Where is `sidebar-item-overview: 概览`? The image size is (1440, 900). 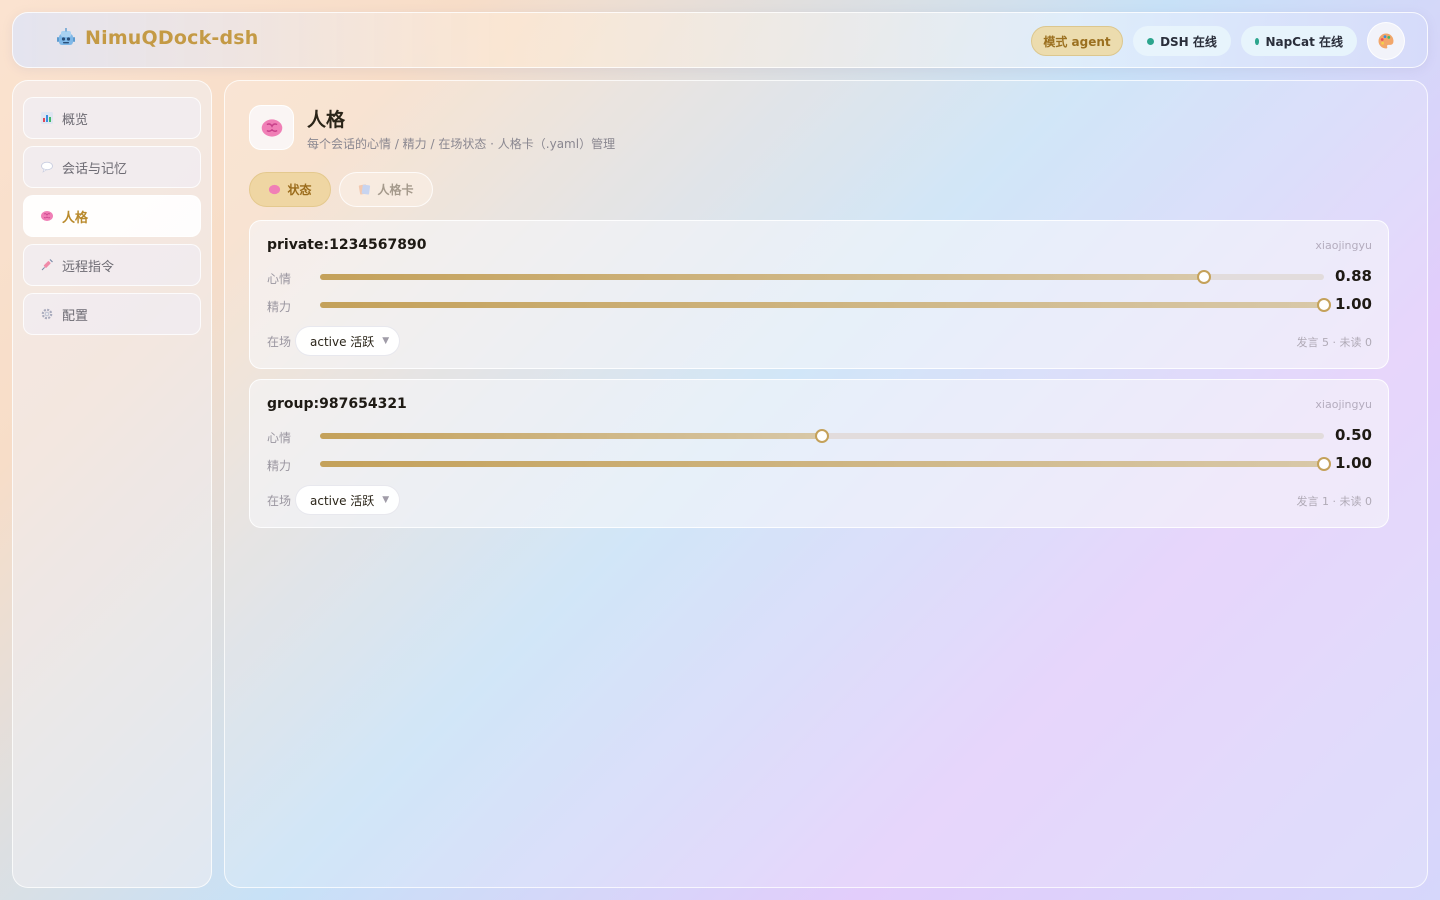 sidebar-item-overview: 概览 is located at coordinates (112, 118).